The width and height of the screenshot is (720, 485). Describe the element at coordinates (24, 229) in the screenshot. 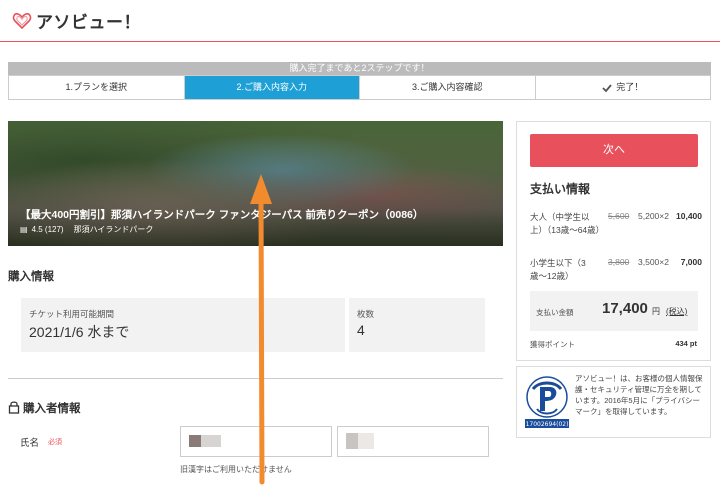

I see `rating-icon: ▤` at that location.